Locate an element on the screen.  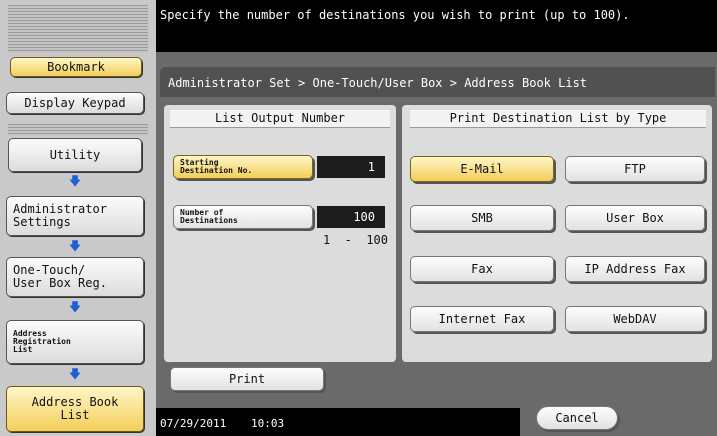
bookmark-button: Bookmark is located at coordinates (76, 67).